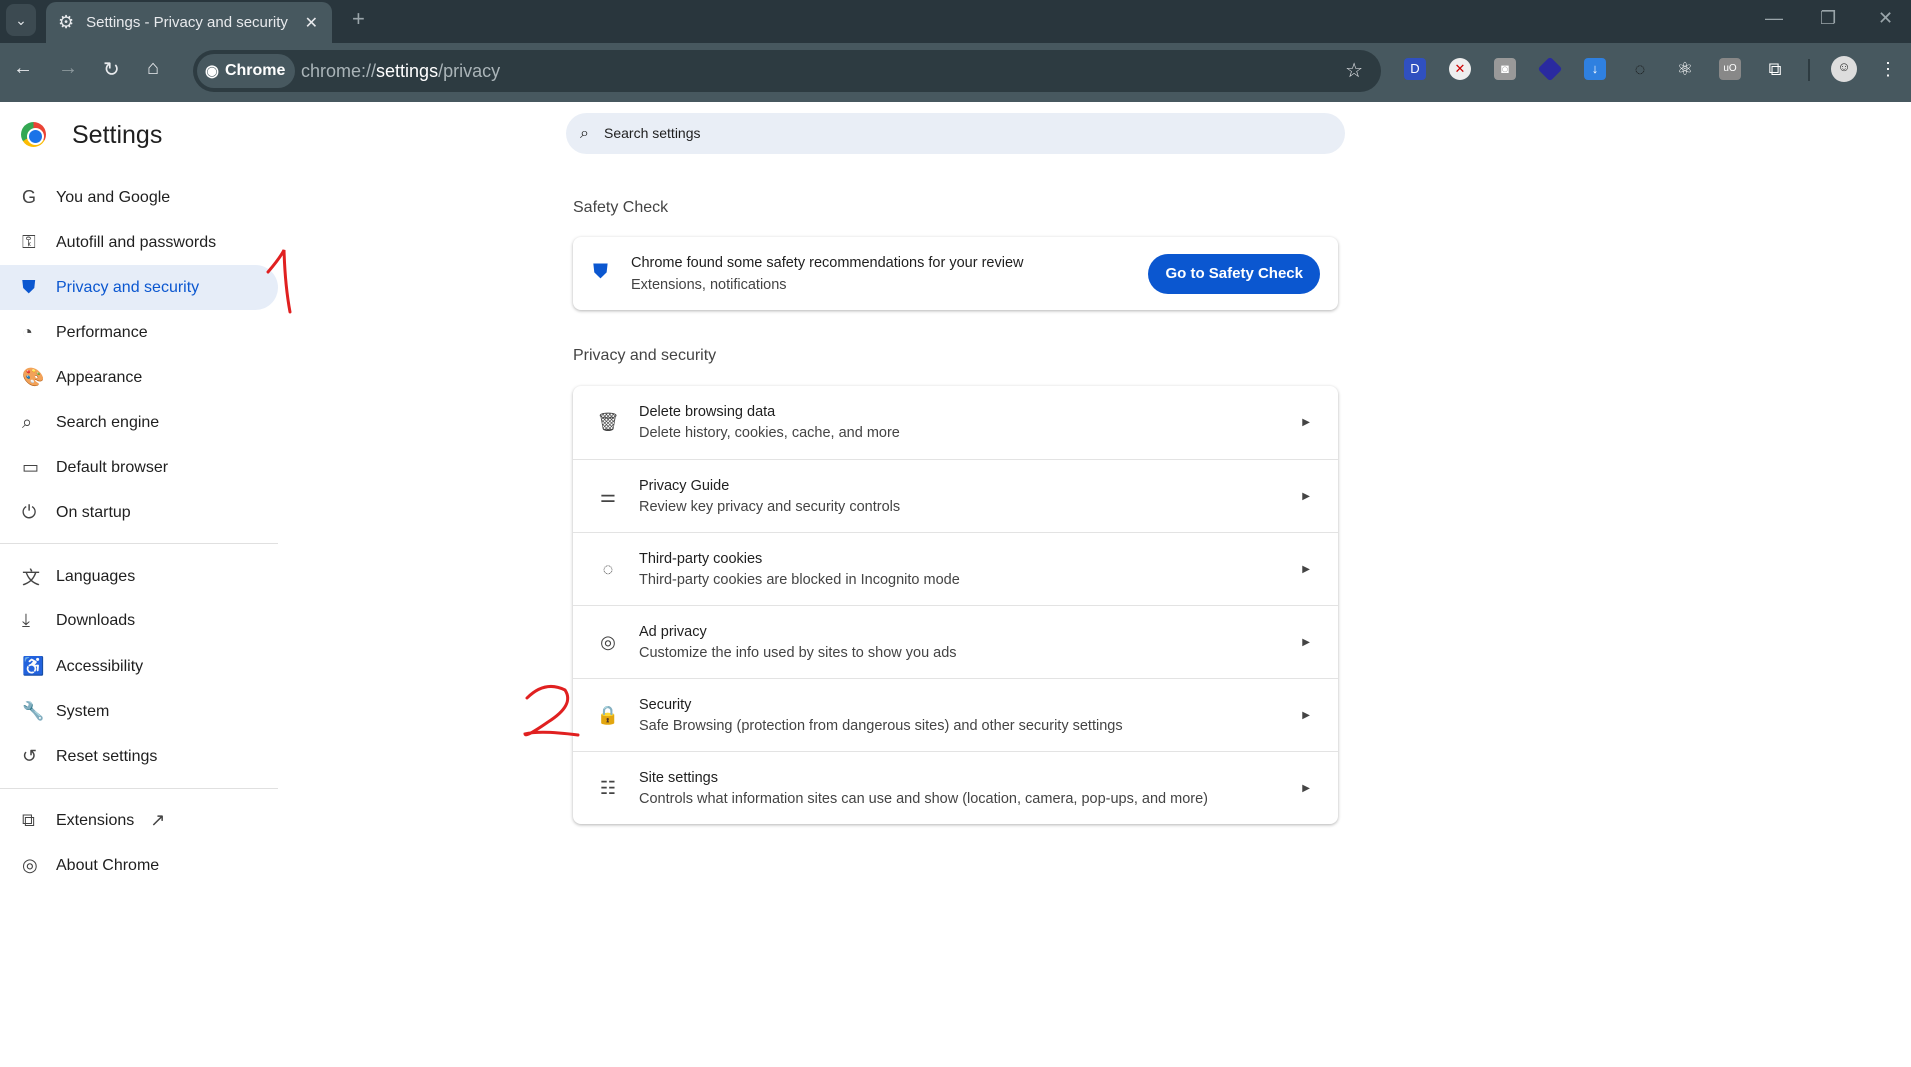  What do you see at coordinates (423, 493) in the screenshot?
I see `annotation-layer` at bounding box center [423, 493].